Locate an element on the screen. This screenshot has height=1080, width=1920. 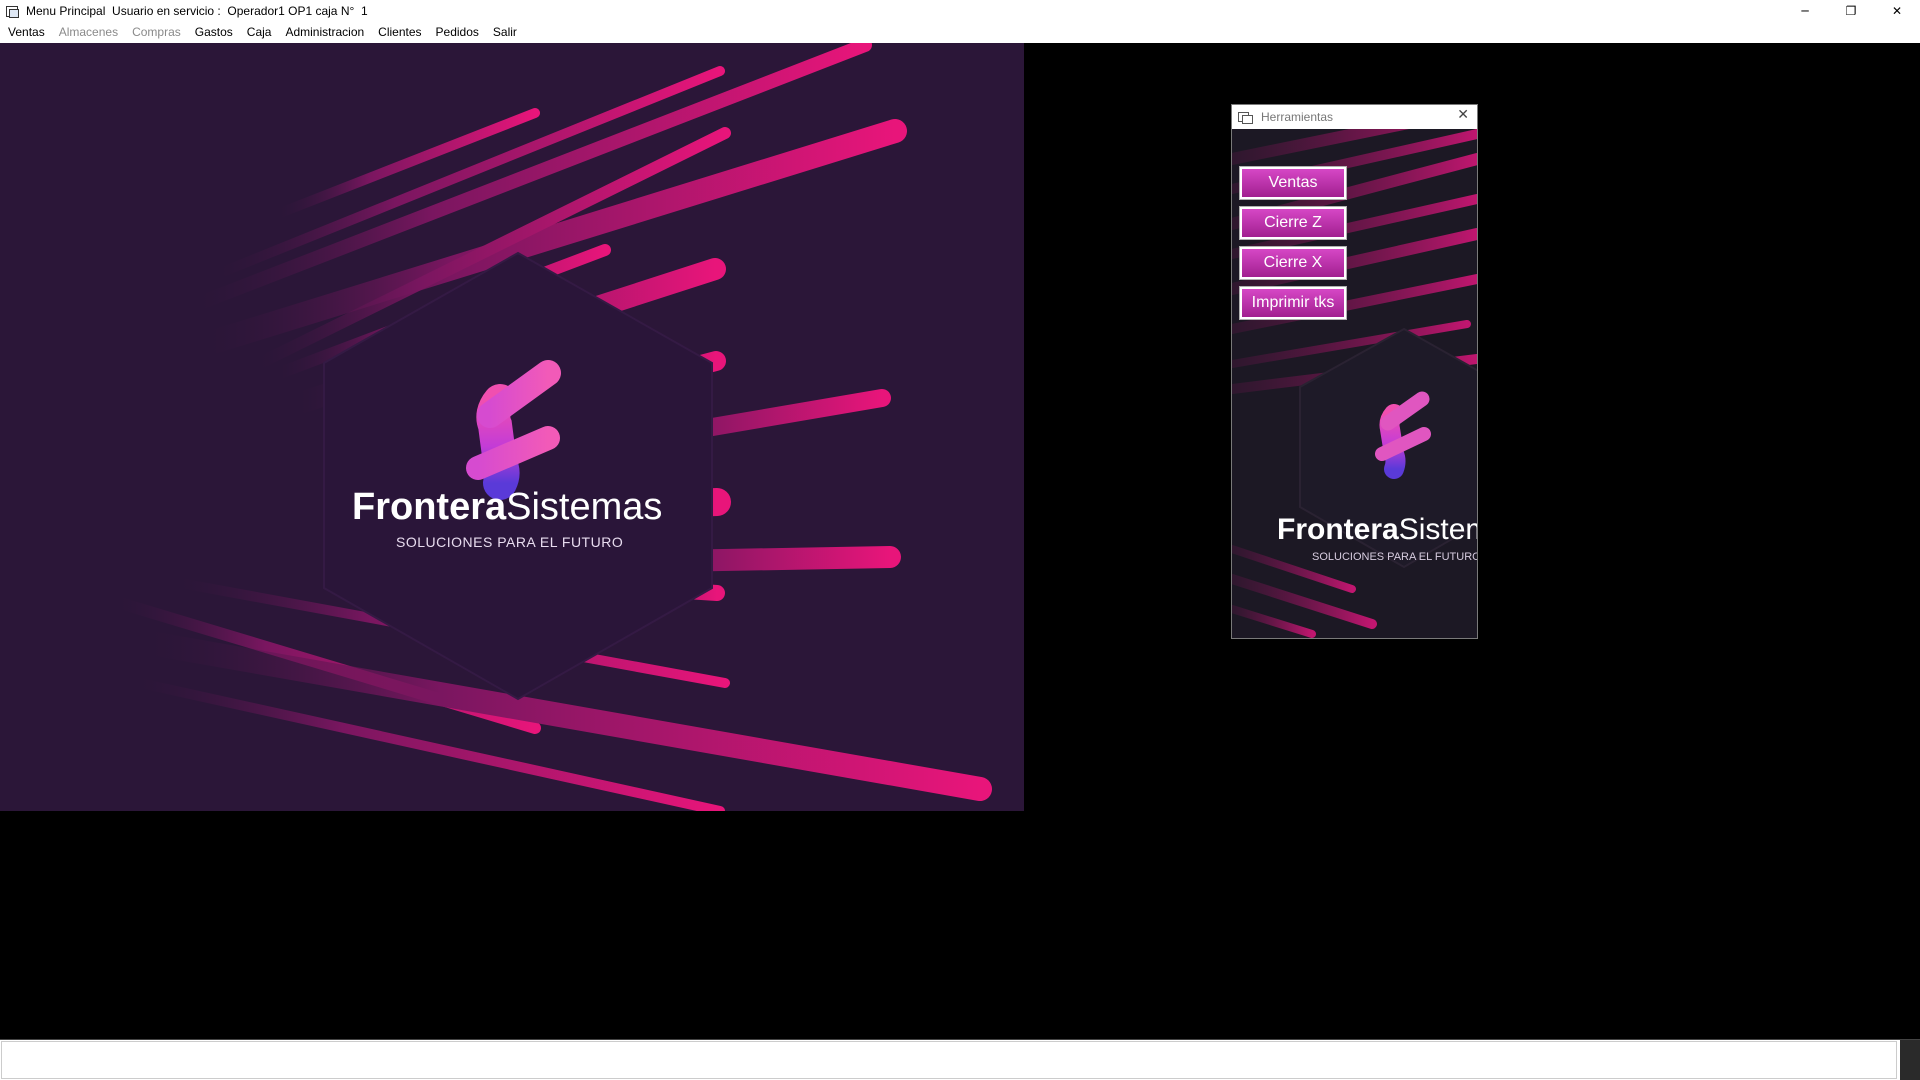
tools-window-title: Herramientas is located at coordinates (1297, 117).